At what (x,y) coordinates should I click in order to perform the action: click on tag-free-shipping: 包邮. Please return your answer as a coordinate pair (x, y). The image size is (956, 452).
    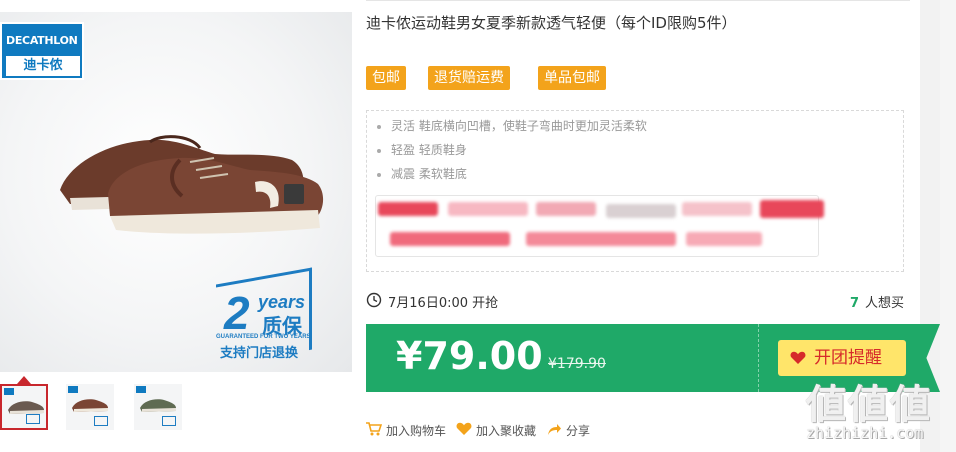
    Looking at the image, I should click on (386, 78).